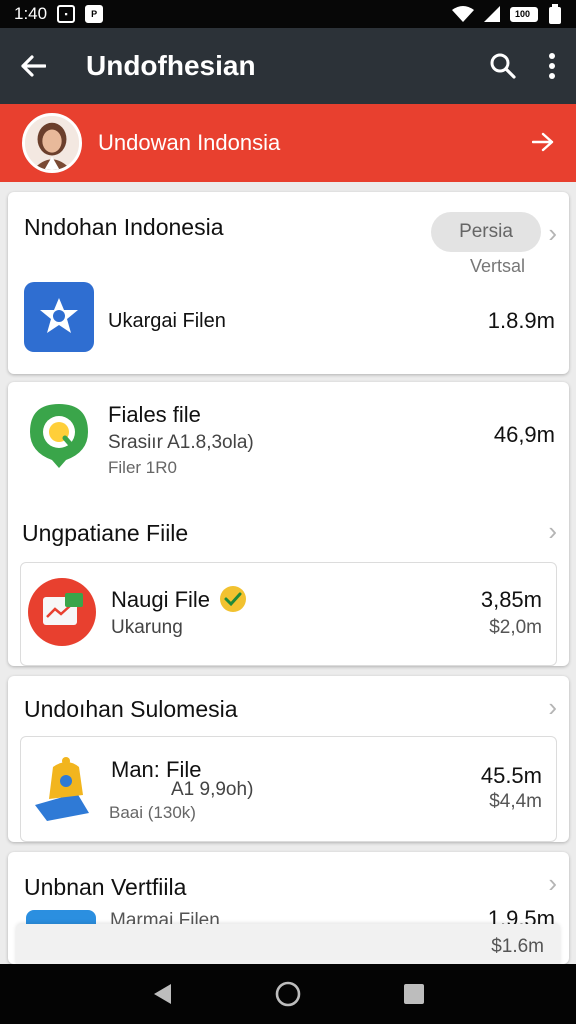 The image size is (576, 1024). Describe the element at coordinates (189, 142) in the screenshot. I see `banner-label: Undowan Indonsia` at that location.